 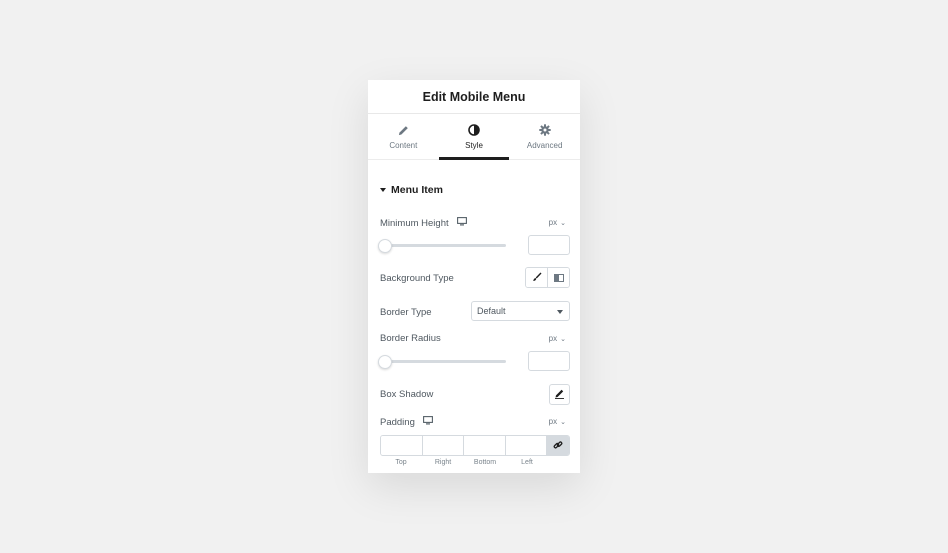 I want to click on panel-title: Edit Mobile Menu, so click(x=474, y=96).